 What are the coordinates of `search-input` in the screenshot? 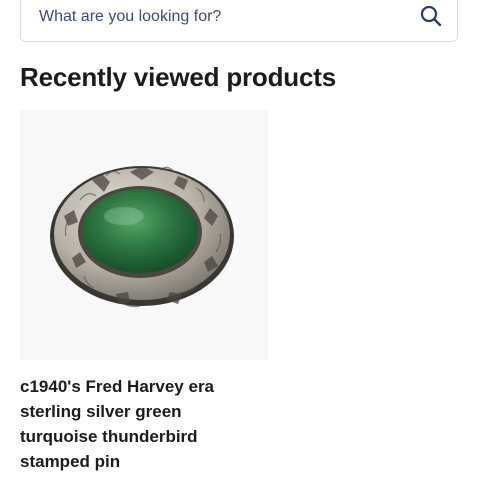 It's located at (219, 17).